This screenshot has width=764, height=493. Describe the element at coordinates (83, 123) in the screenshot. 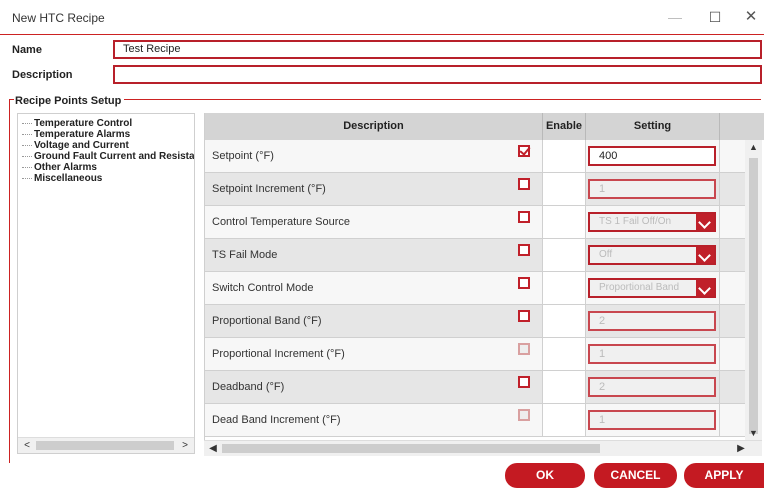

I see `tree-item-label: Temperature Control` at that location.